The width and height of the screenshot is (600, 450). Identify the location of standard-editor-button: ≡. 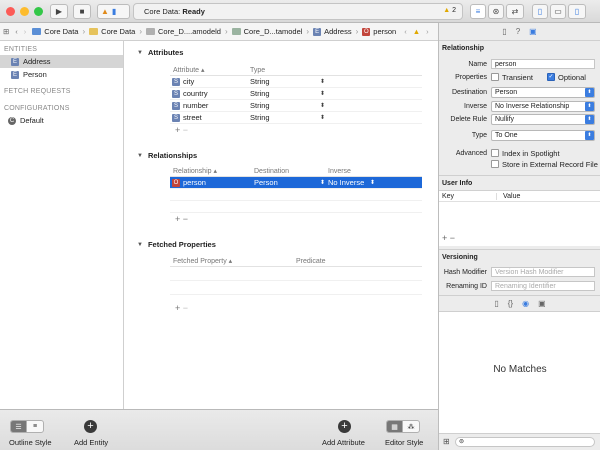
(478, 11).